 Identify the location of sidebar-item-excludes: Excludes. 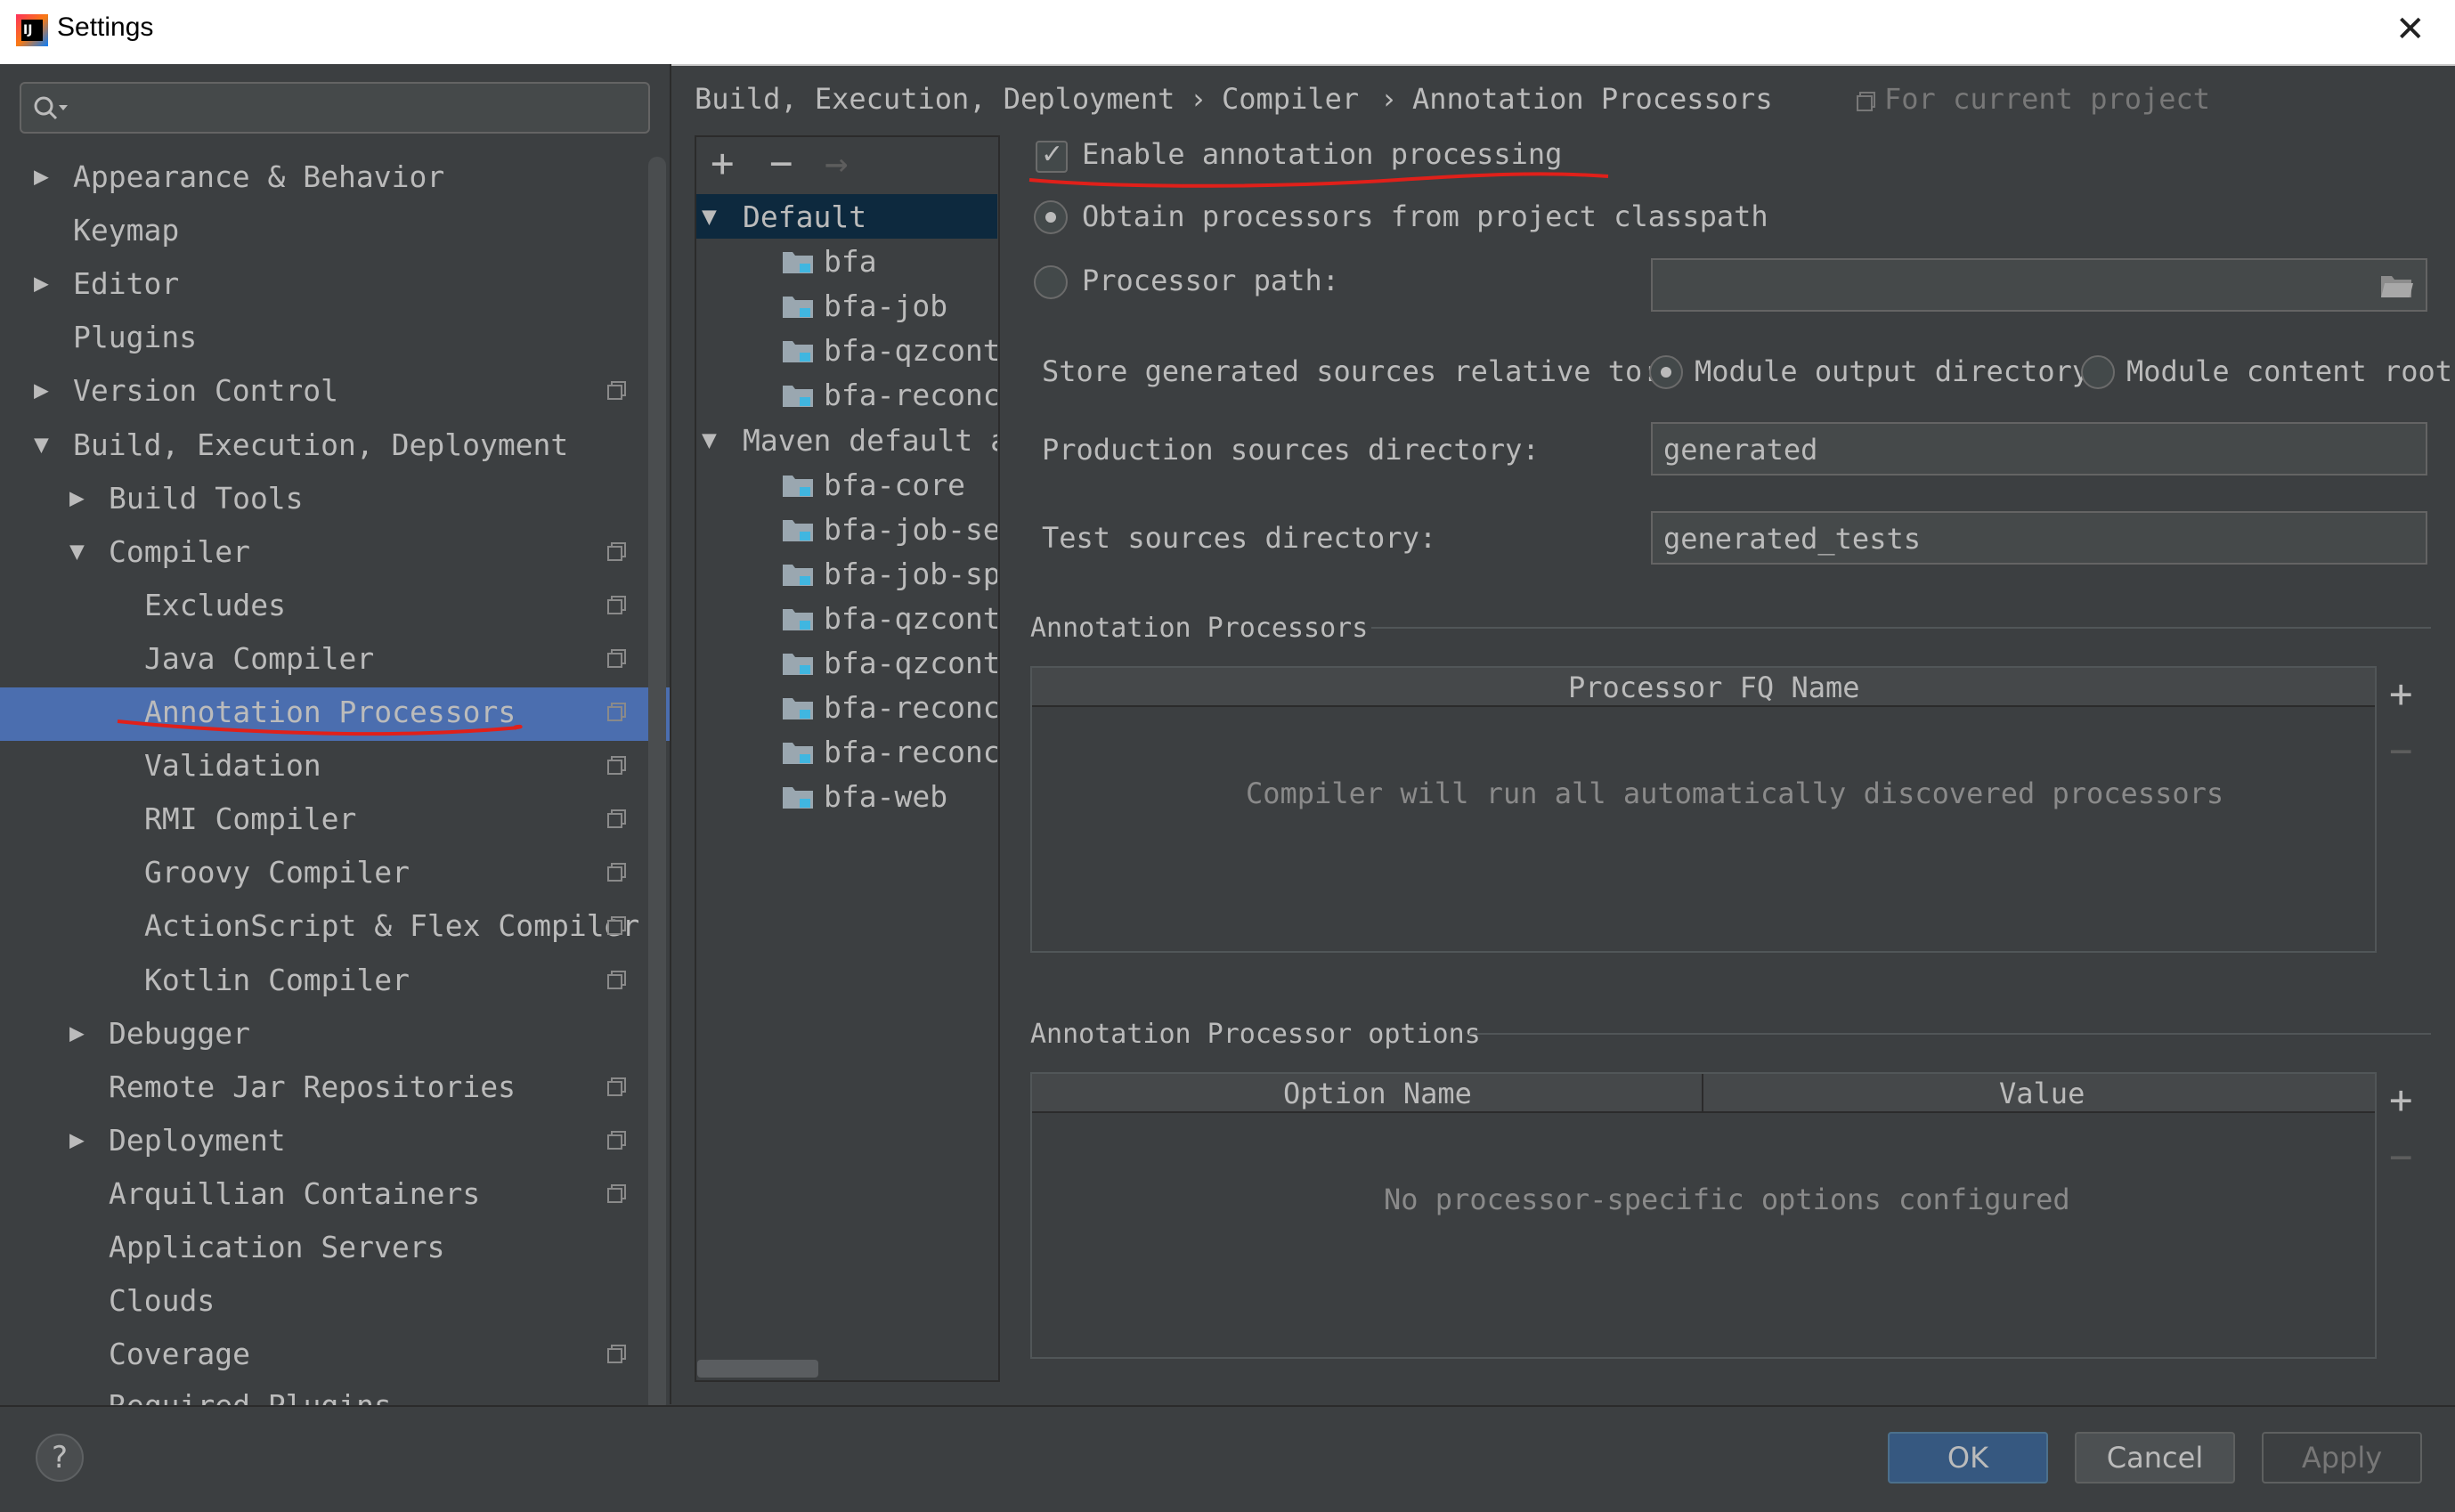
(335, 607).